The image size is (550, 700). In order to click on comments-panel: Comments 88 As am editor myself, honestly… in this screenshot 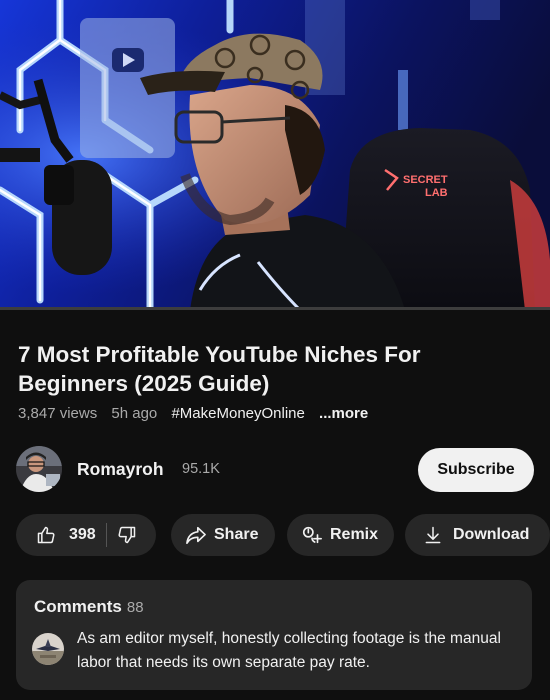, I will do `click(274, 635)`.